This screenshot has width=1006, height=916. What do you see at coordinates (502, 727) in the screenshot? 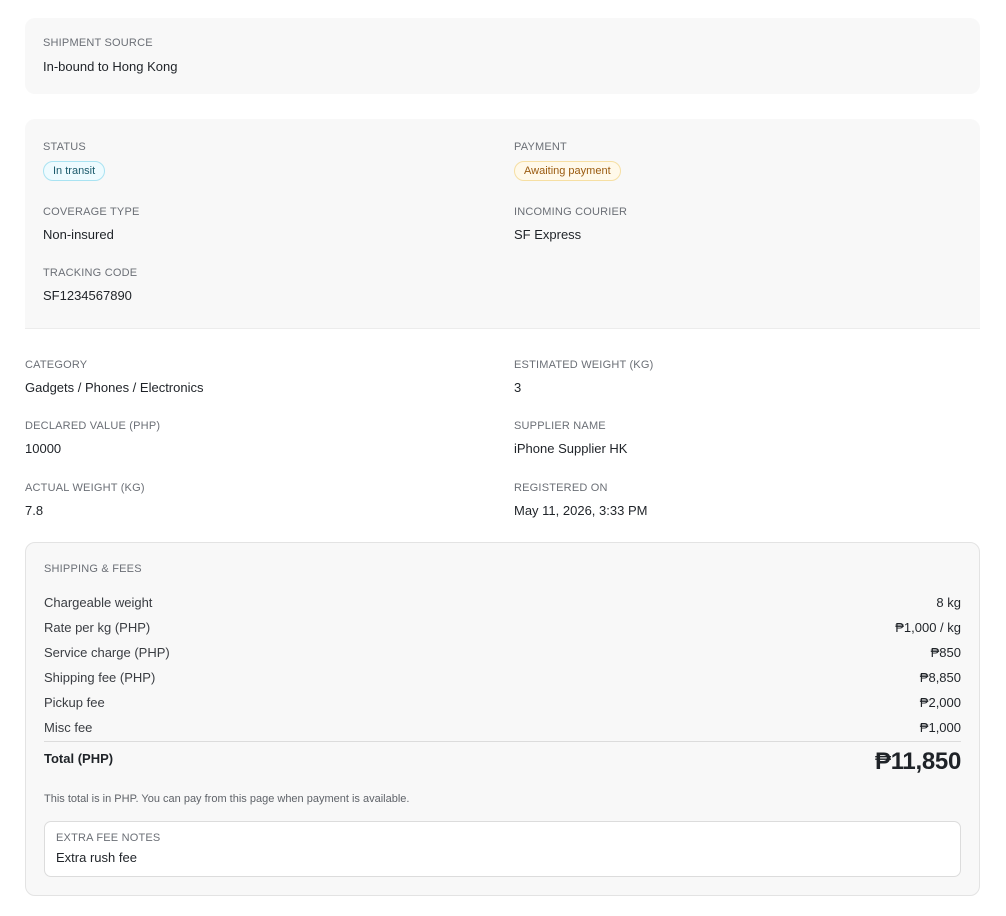
I see `fee-row-misc-fee: Misc fee ₱1,000` at bounding box center [502, 727].